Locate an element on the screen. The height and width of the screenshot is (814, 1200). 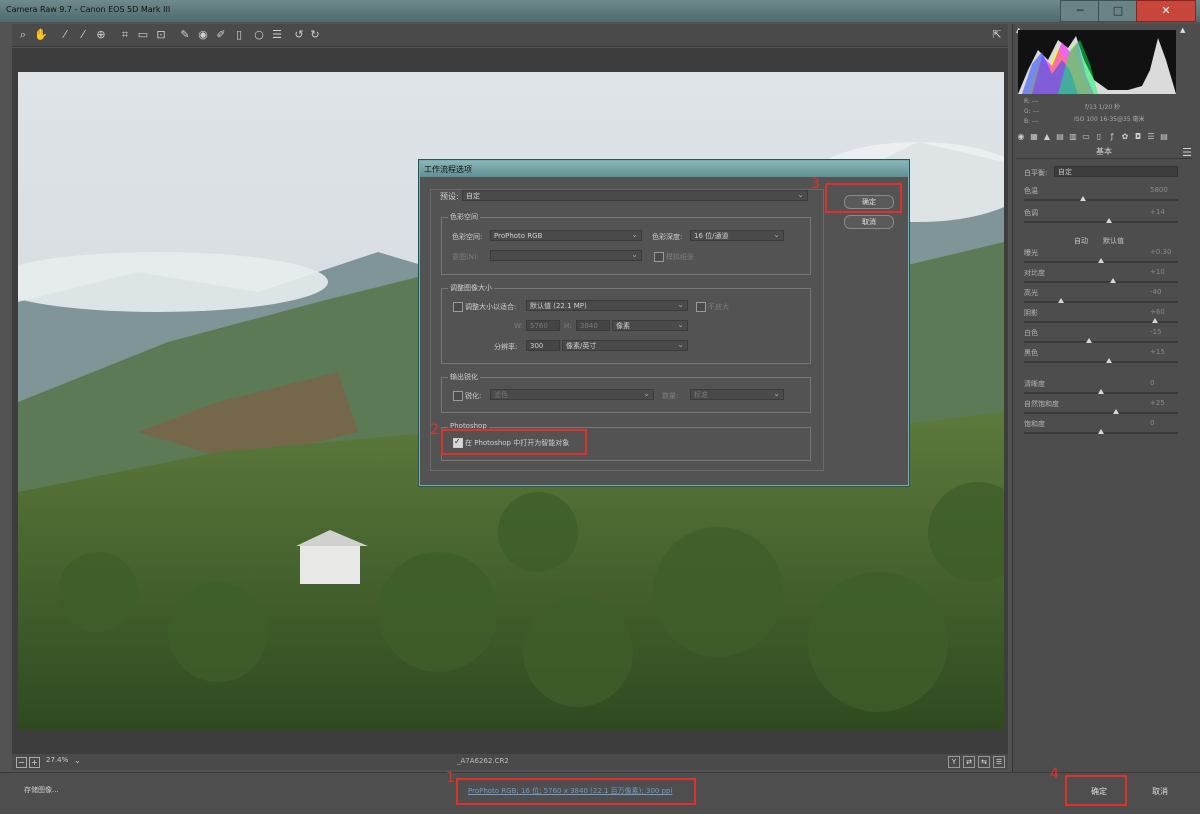
preset-select: 自定 is located at coordinates (635, 195).